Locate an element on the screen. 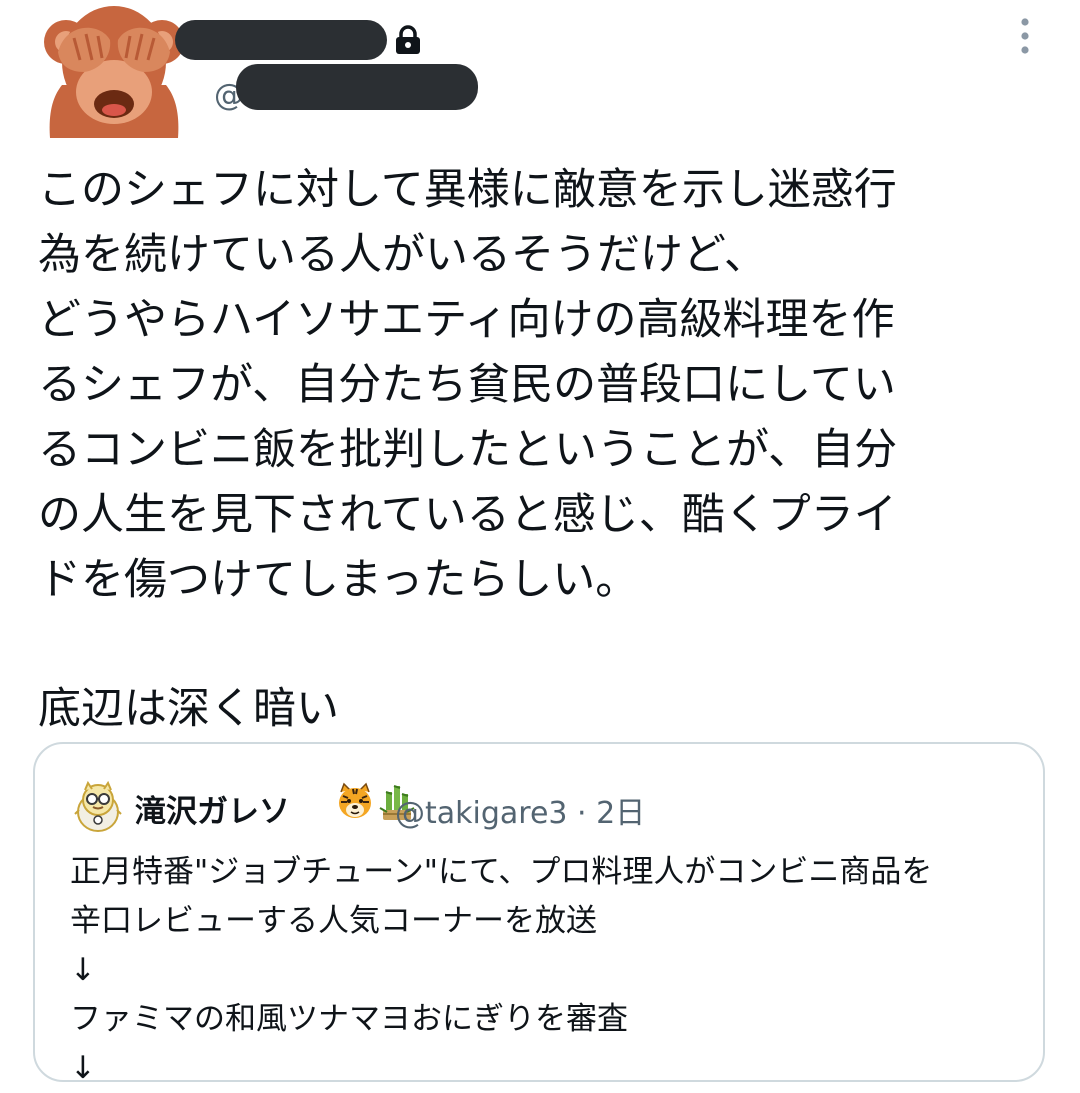 Image resolution: width=1080 pixels, height=1093 pixels. quoted-author-handle: @takigare3 · 2日 is located at coordinates (520, 813).